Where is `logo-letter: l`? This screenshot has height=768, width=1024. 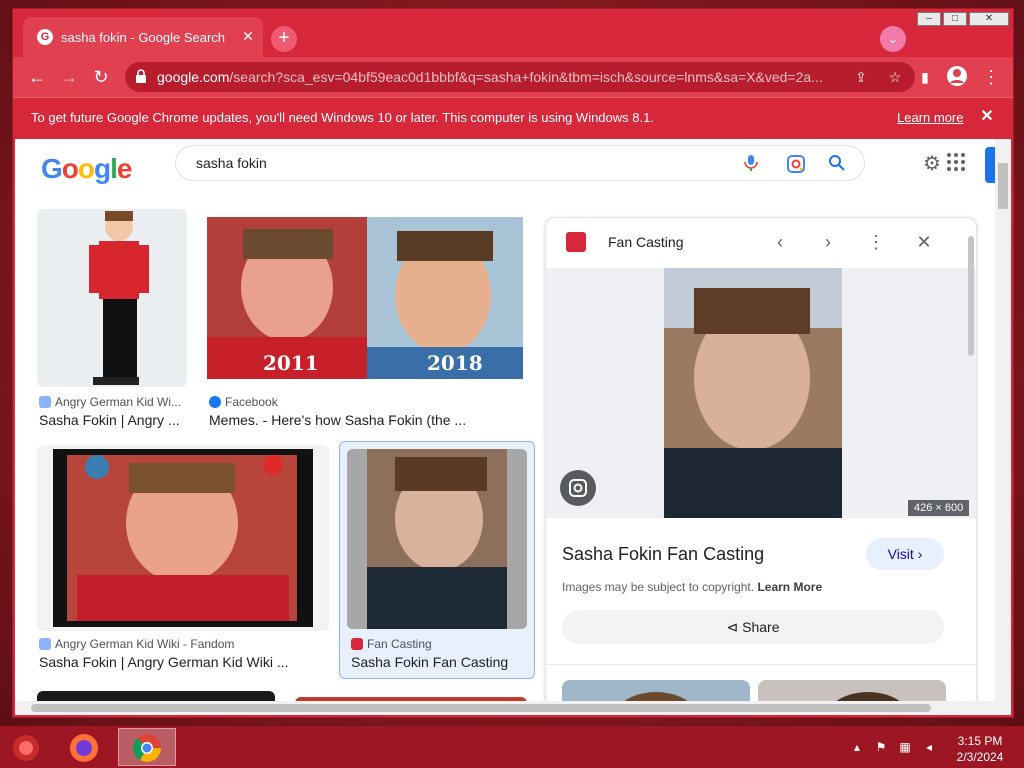
logo-letter: l is located at coordinates (114, 168).